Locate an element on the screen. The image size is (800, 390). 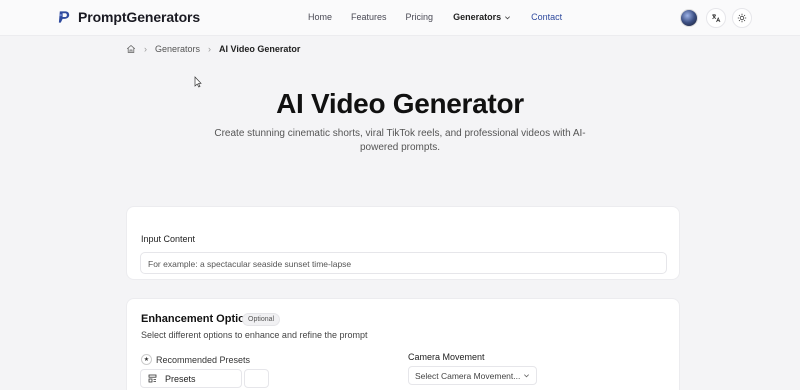
enhancement-title: Enhancement Options is located at coordinates (199, 319).